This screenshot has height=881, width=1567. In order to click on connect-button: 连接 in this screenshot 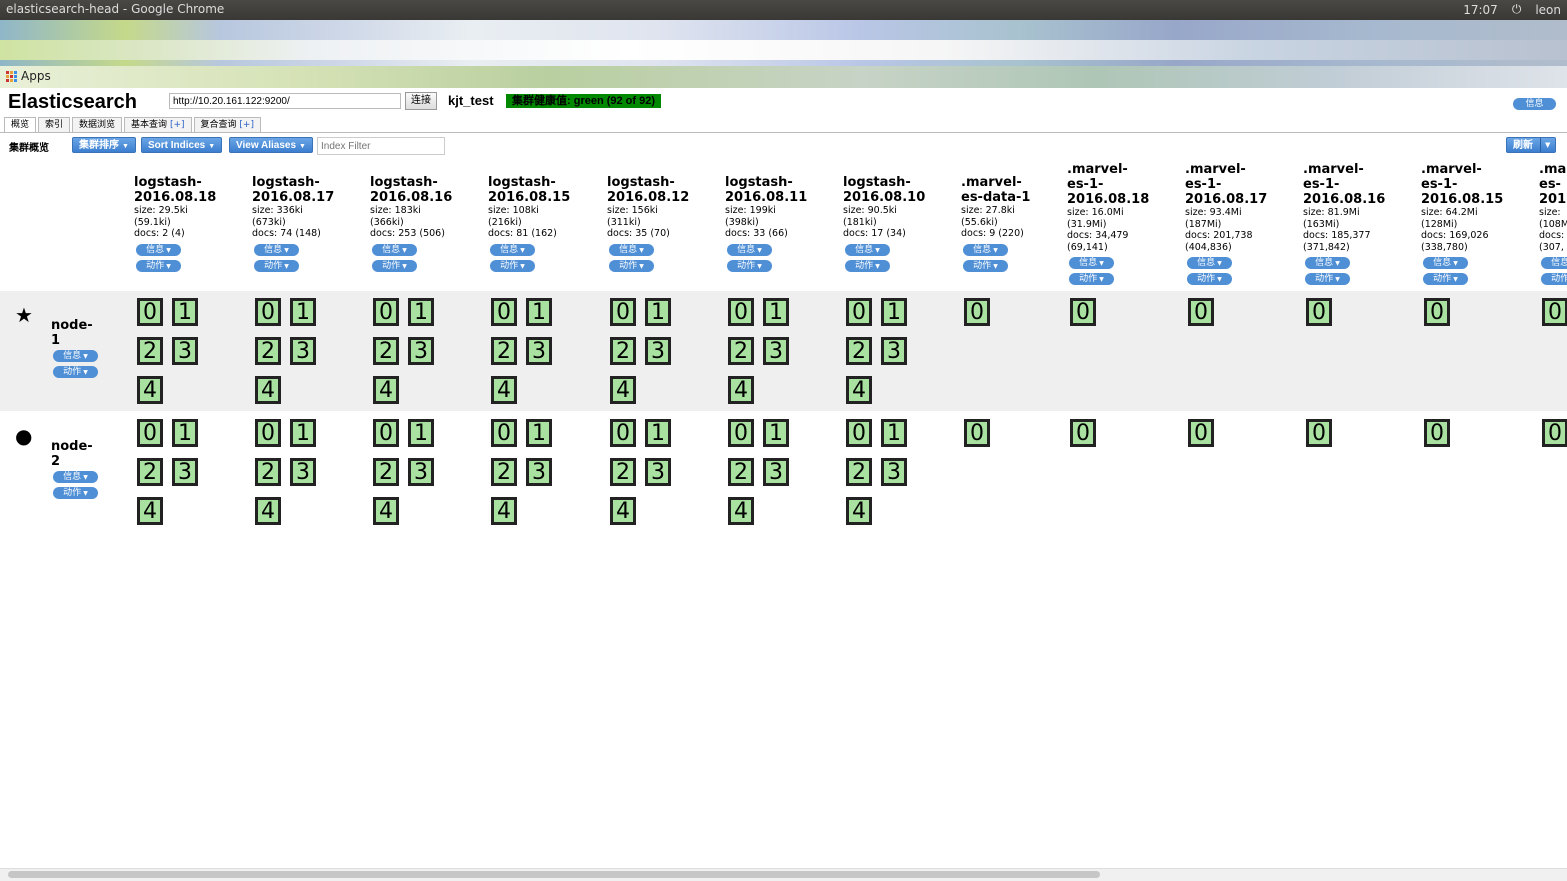, I will do `click(421, 101)`.